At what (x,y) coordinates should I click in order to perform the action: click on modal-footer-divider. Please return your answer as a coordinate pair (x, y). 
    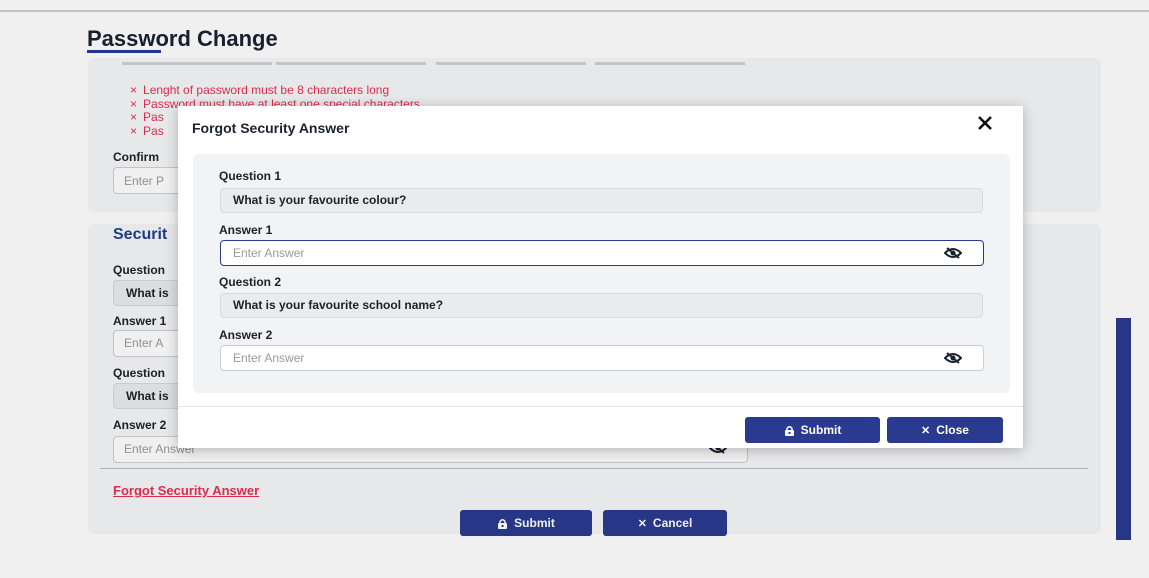
    Looking at the image, I should click on (600, 406).